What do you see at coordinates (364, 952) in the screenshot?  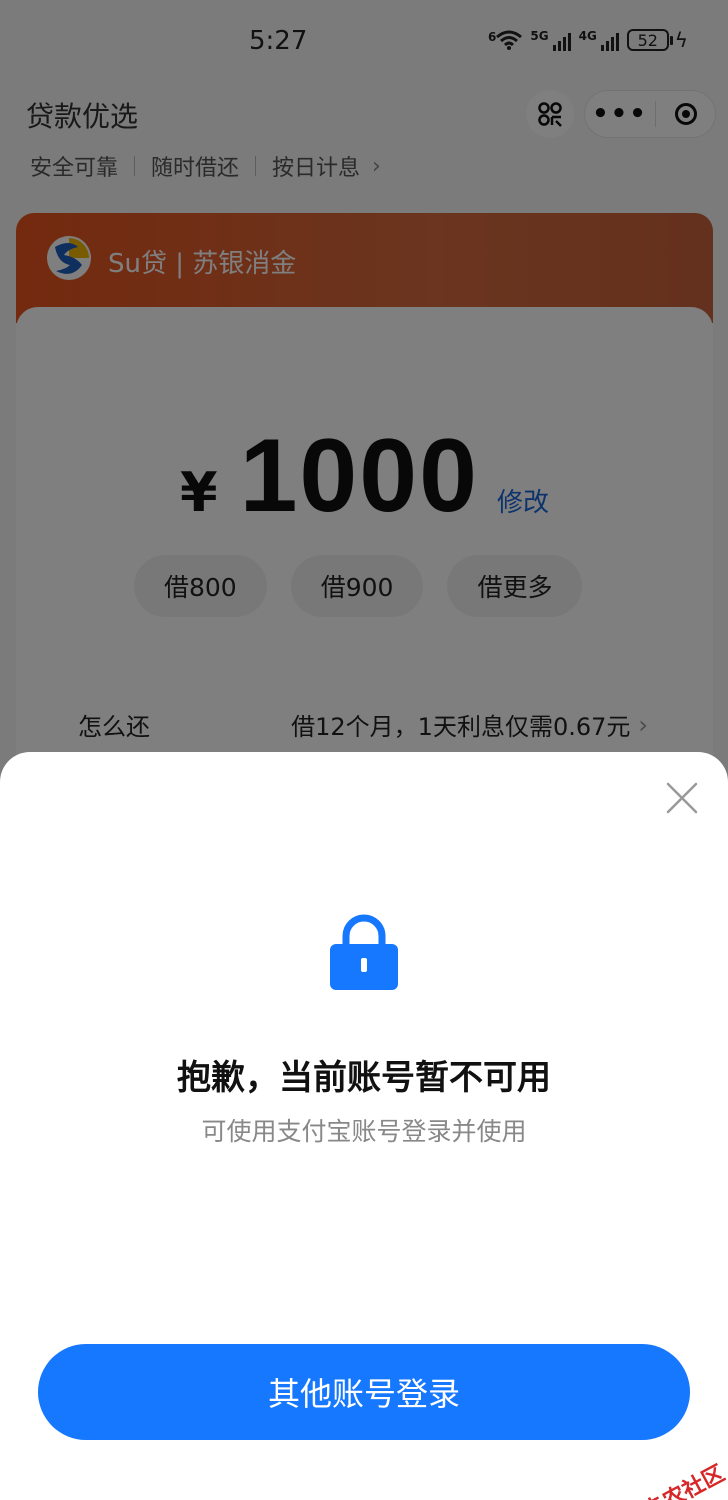 I see `lock-icon` at bounding box center [364, 952].